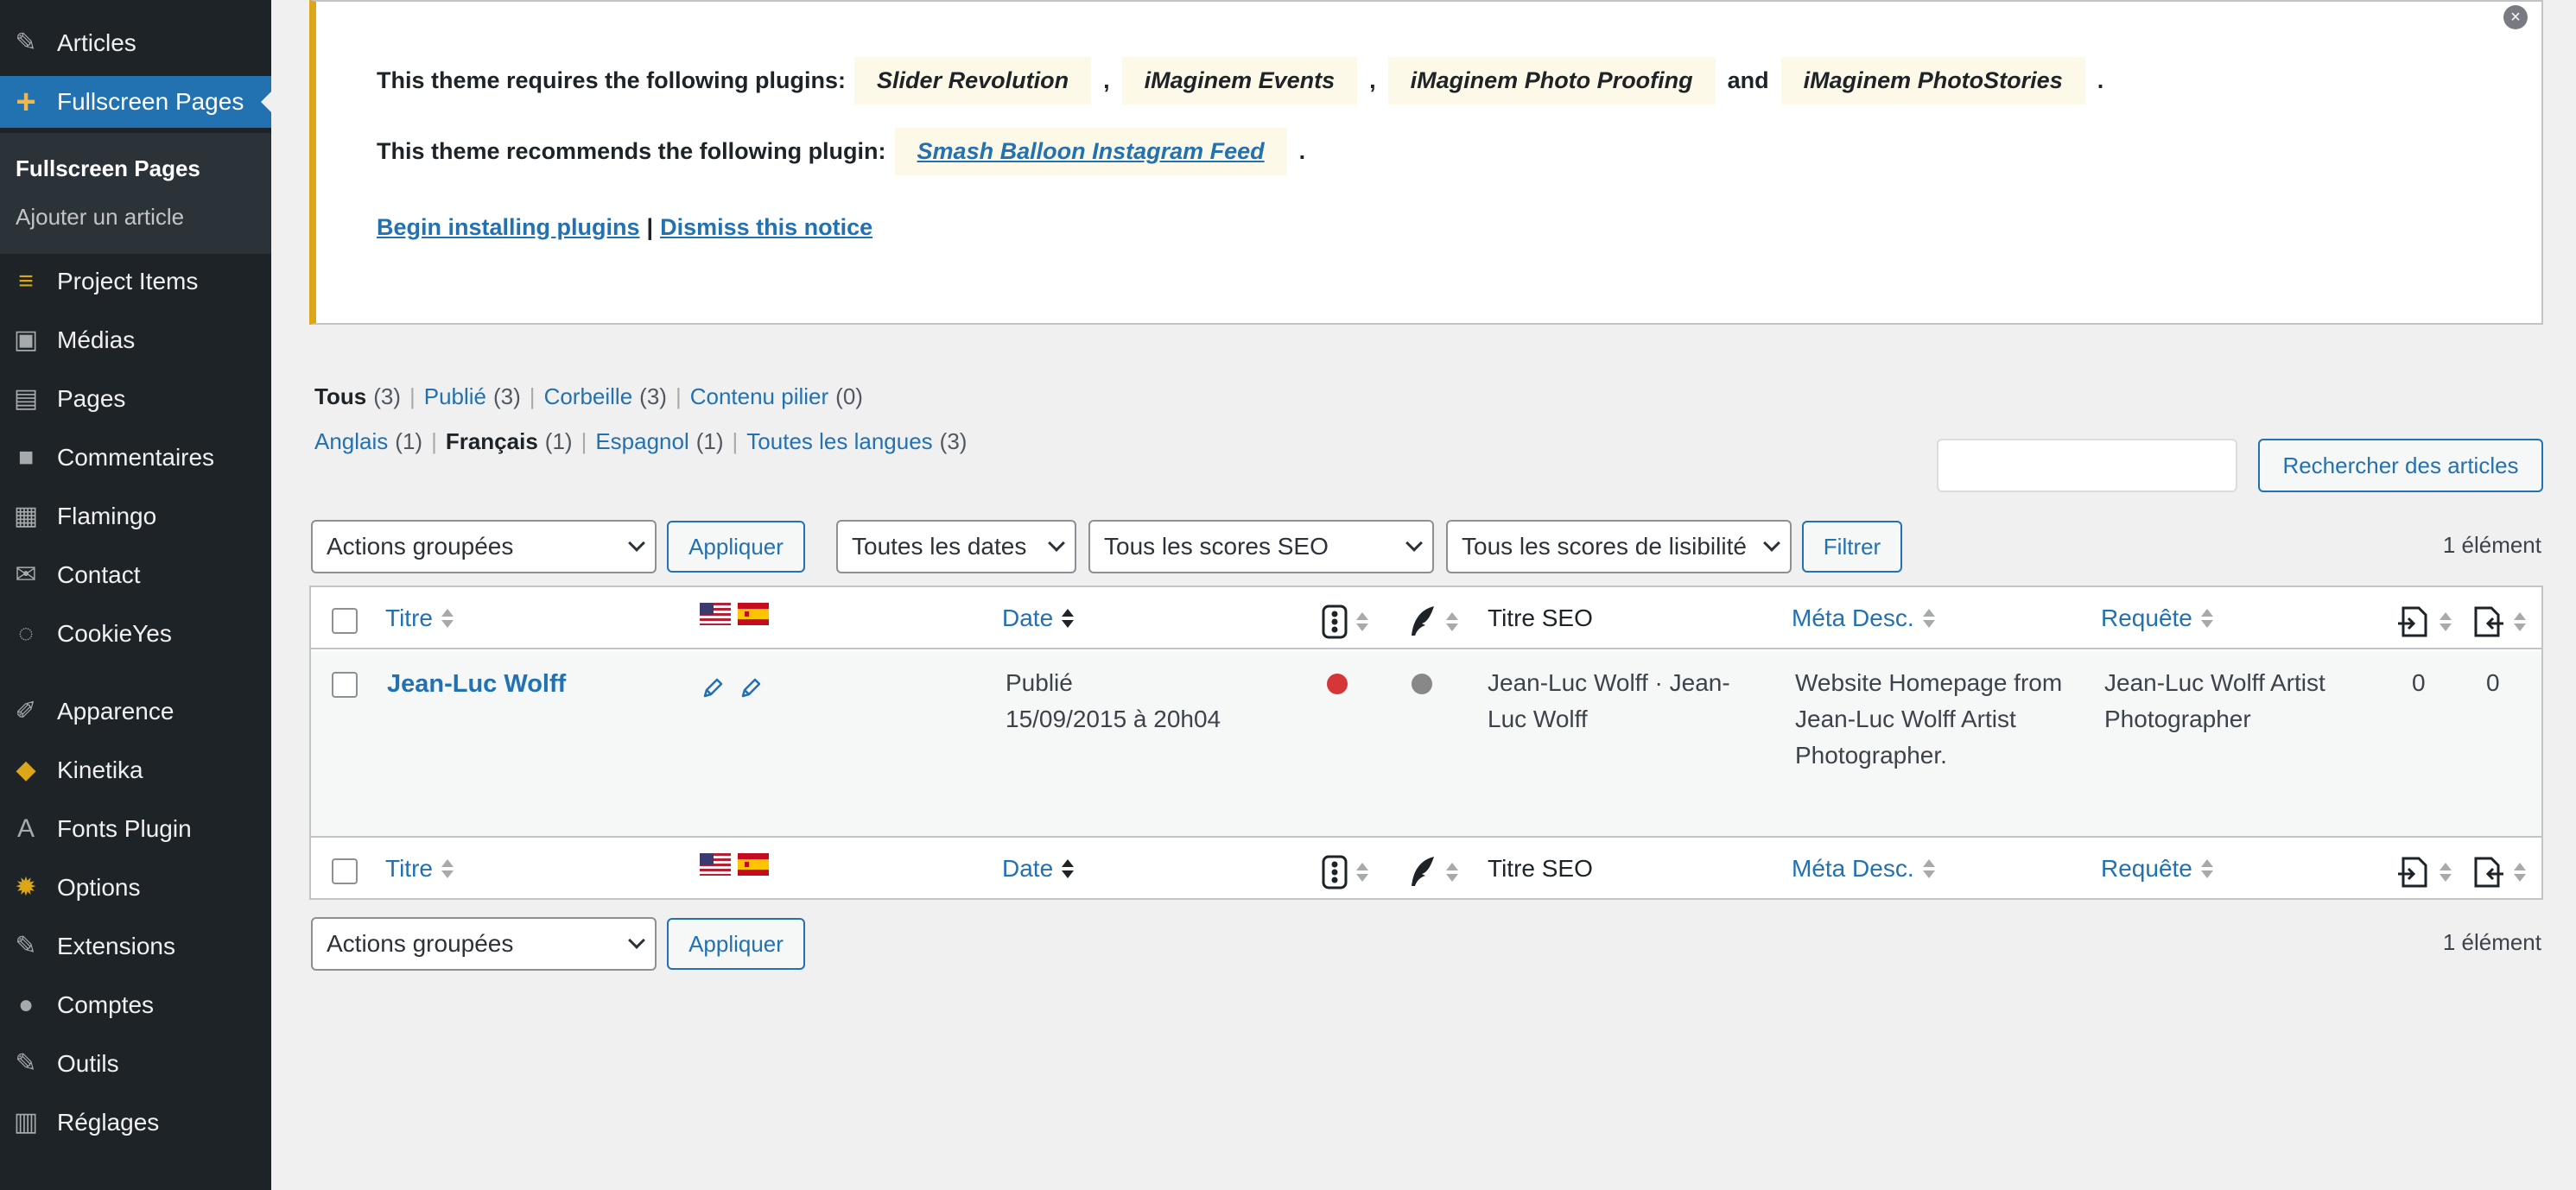  What do you see at coordinates (345, 871) in the screenshot?
I see `select-all-checkbox-bottom` at bounding box center [345, 871].